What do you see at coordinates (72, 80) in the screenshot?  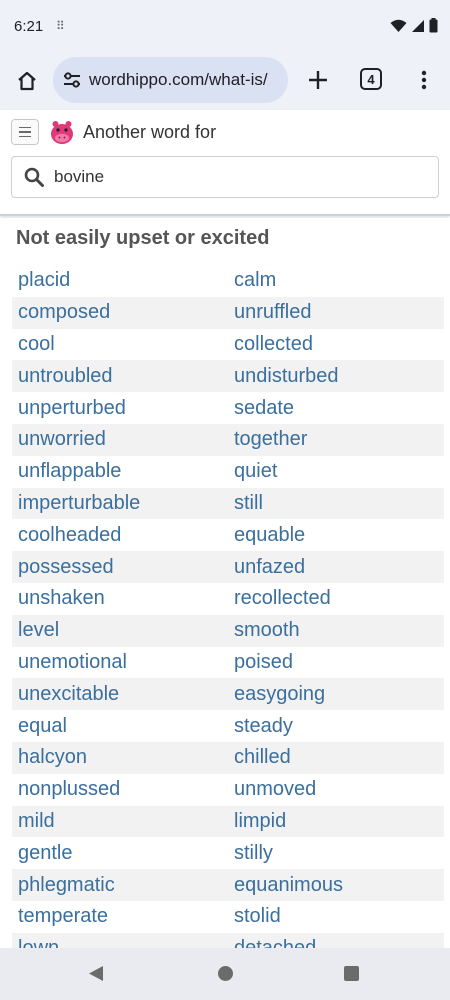 I see `tune-icon` at bounding box center [72, 80].